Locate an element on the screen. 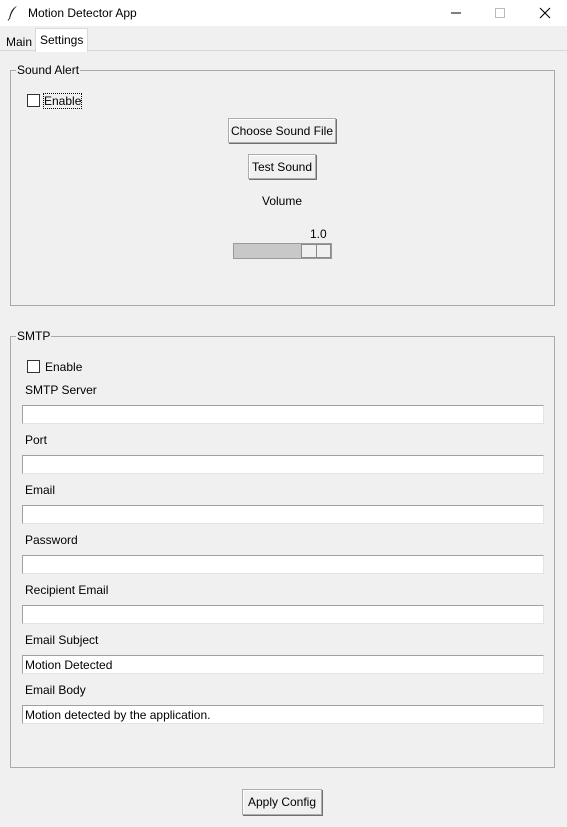 This screenshot has height=827, width=567. close-button is located at coordinates (545, 13).